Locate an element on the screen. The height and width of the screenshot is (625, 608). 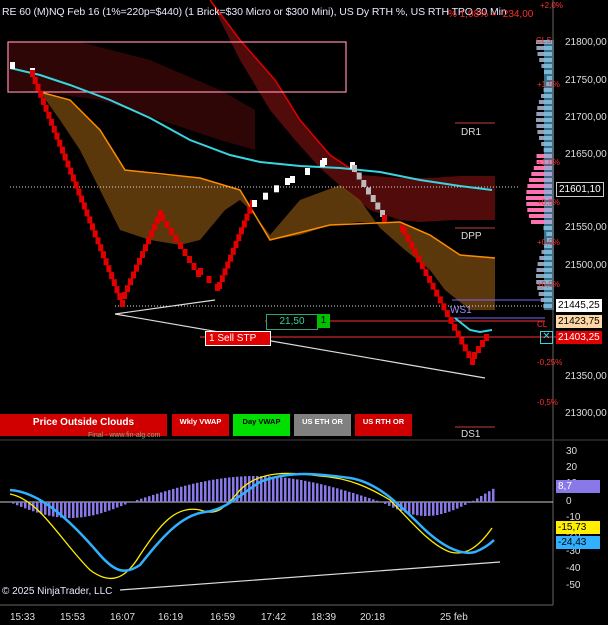
day-vwap-box: Day VWAP is located at coordinates (261, 425).